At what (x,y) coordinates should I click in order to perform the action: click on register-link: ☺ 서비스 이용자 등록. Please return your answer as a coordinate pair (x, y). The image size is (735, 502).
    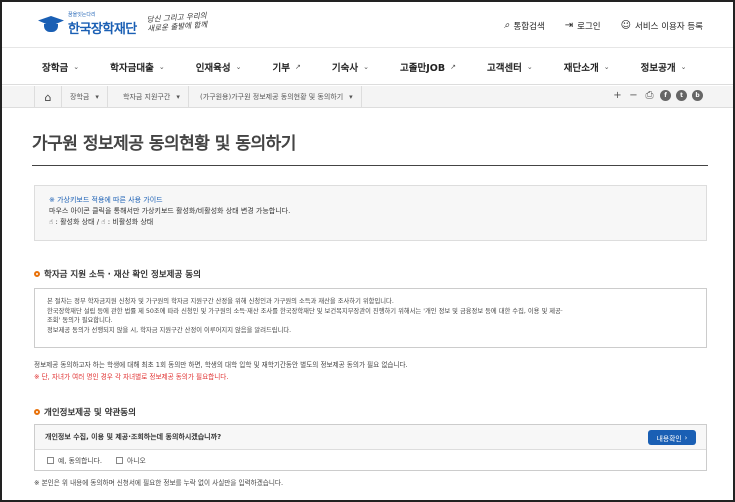
    Looking at the image, I should click on (661, 26).